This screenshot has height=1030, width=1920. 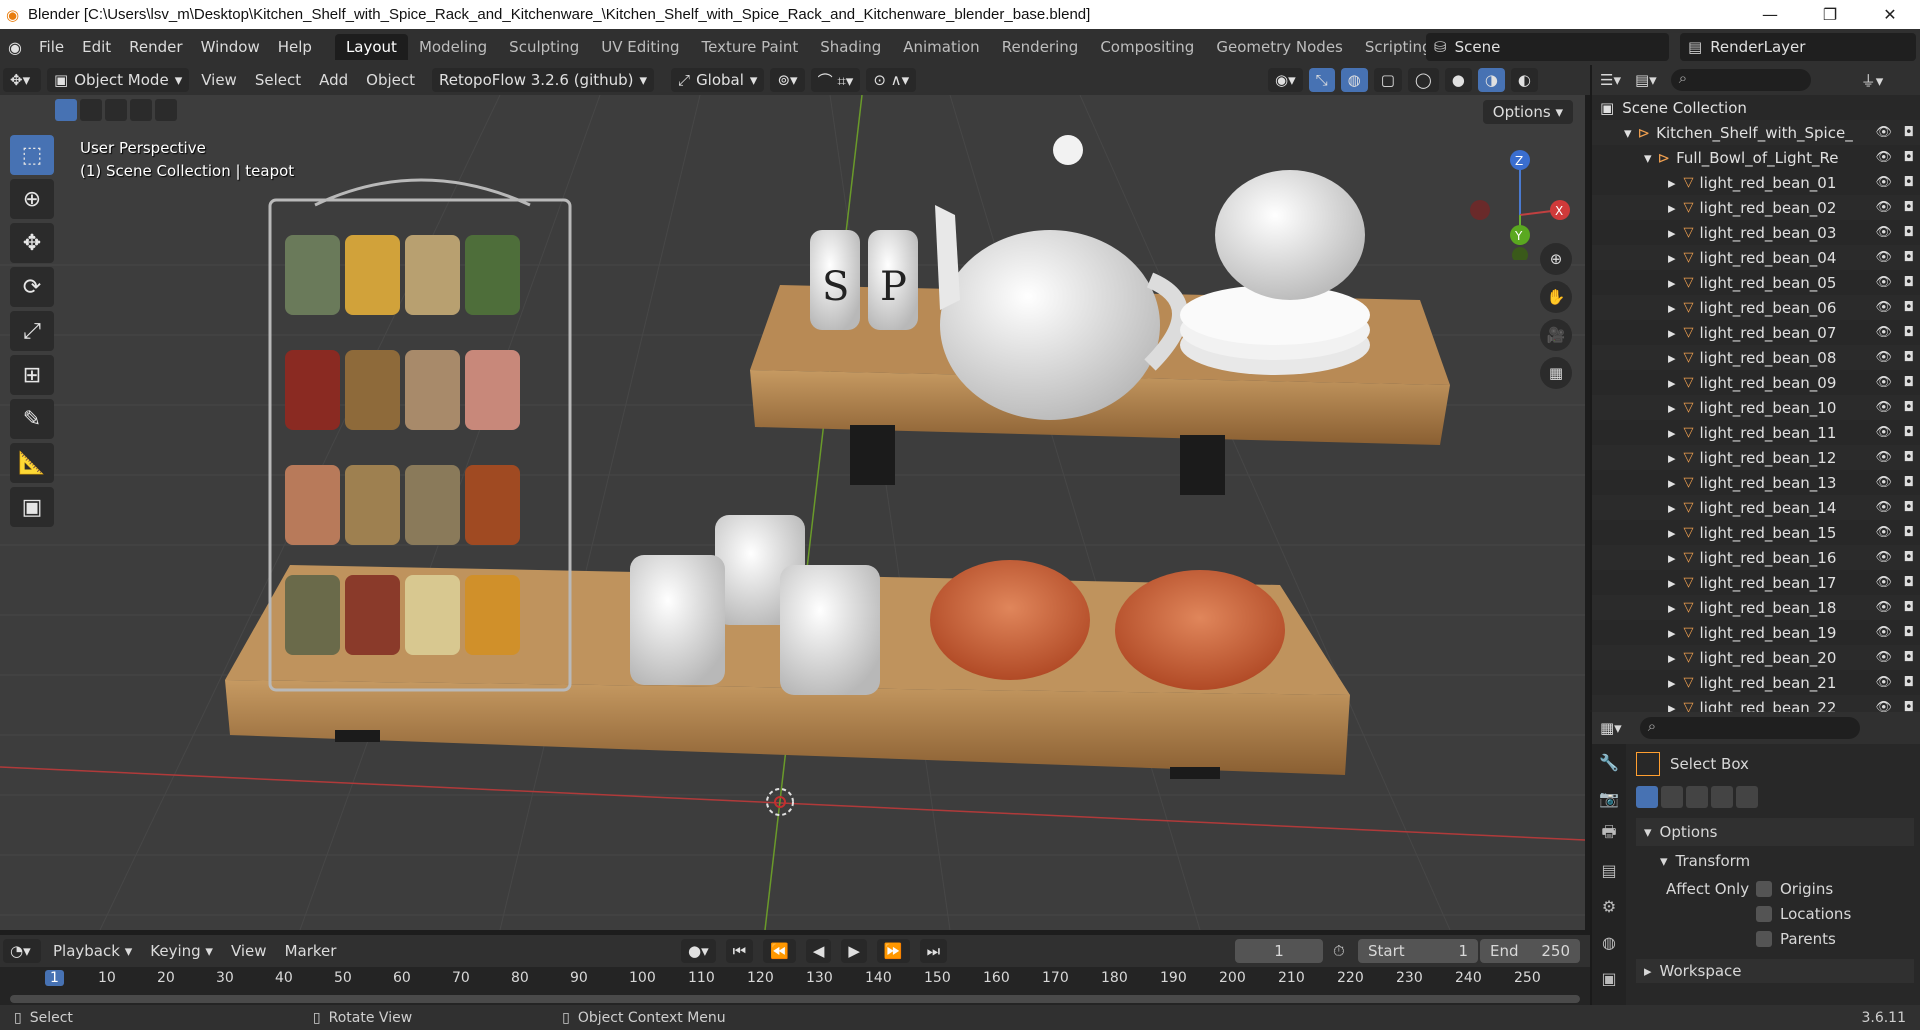 I want to click on cursor-tool-icon: ⊕, so click(x=32, y=199).